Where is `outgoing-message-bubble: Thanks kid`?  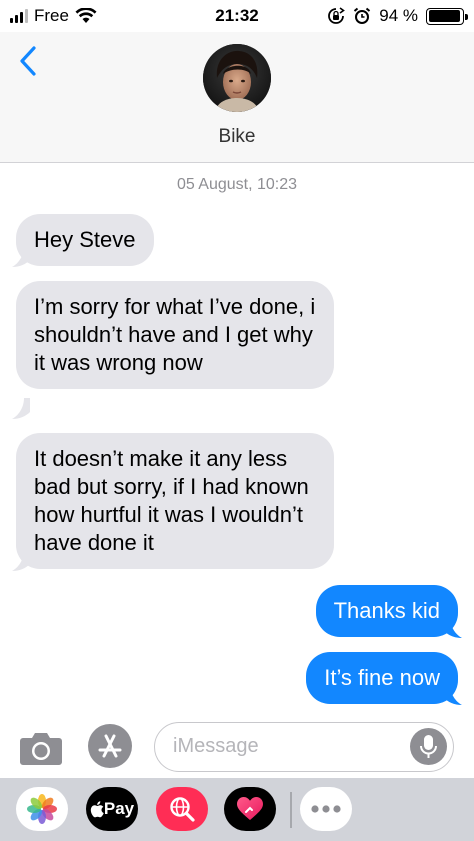
outgoing-message-bubble: Thanks kid is located at coordinates (386, 611).